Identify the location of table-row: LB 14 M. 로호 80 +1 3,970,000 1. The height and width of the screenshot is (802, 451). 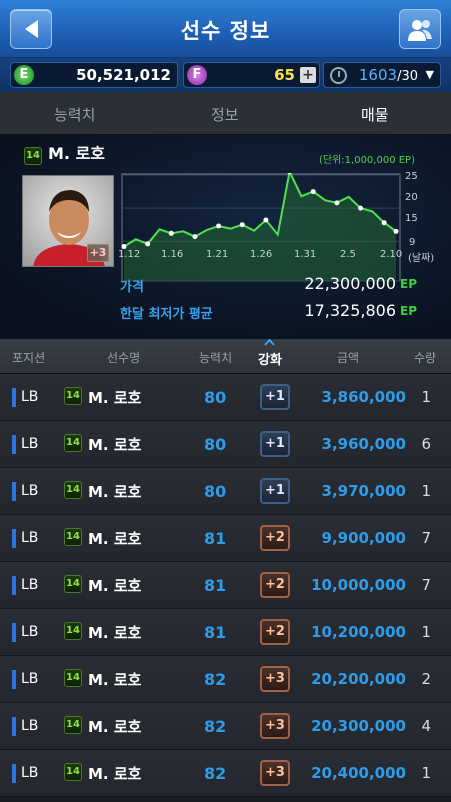
(225, 491).